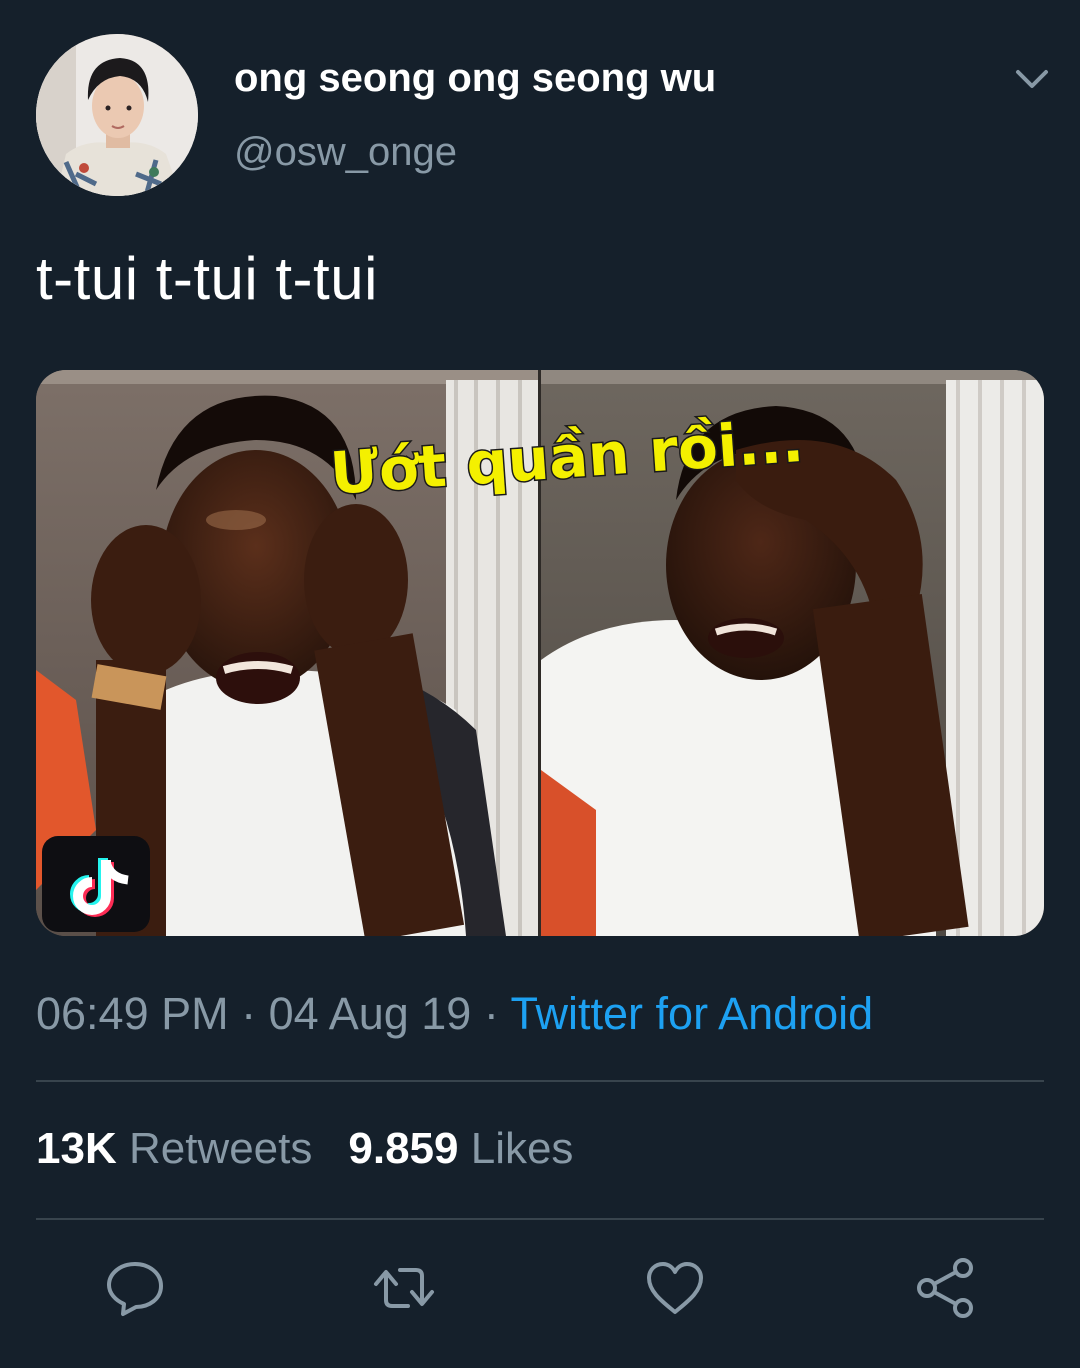  I want to click on retweets-stat: 13K Retweets, so click(174, 1148).